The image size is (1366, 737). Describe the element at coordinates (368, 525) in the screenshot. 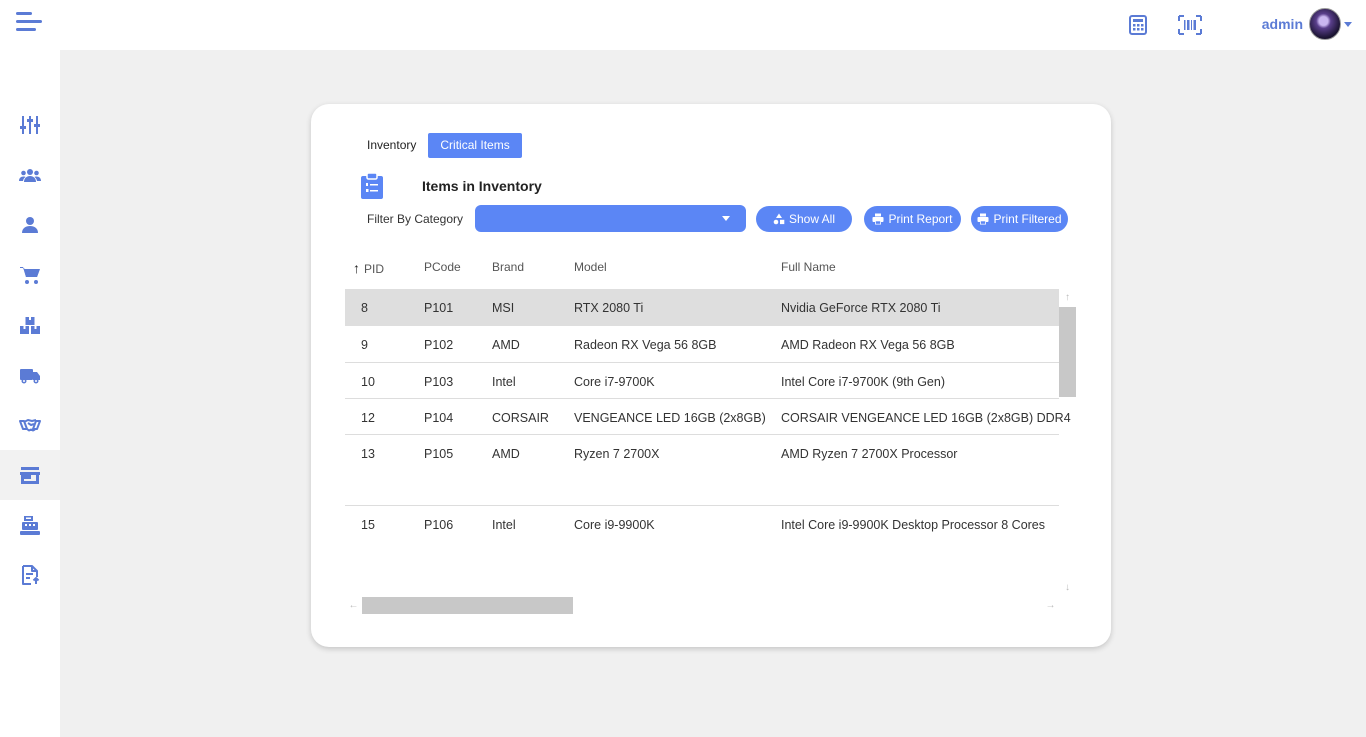

I see `cell-pid: 15` at that location.